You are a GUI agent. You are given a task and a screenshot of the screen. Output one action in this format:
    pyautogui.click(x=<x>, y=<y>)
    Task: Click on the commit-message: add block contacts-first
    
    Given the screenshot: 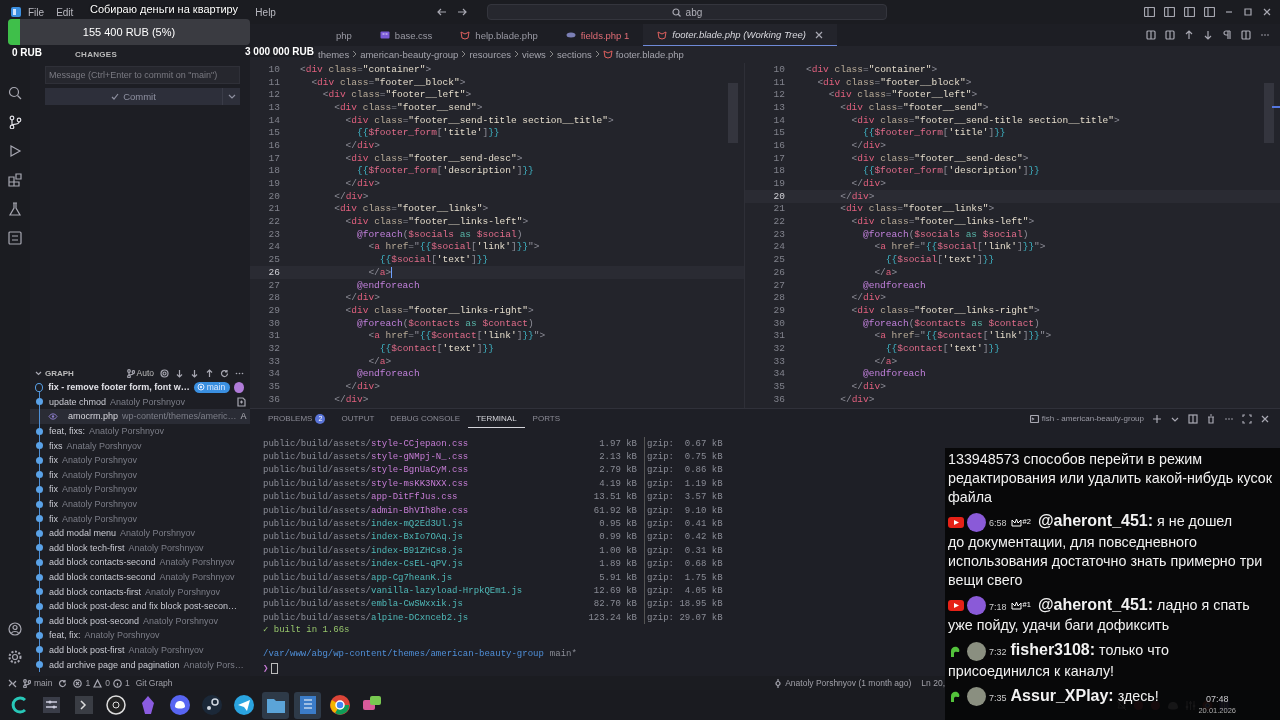 What is the action you would take?
    pyautogui.click(x=95, y=591)
    